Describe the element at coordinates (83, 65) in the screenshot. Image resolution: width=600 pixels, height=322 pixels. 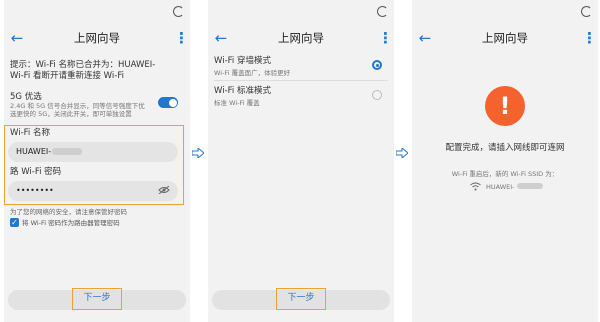
I see `merge-hint-line1: 提示：Wi-Fi 名称已合并为：HUAWEI-` at that location.